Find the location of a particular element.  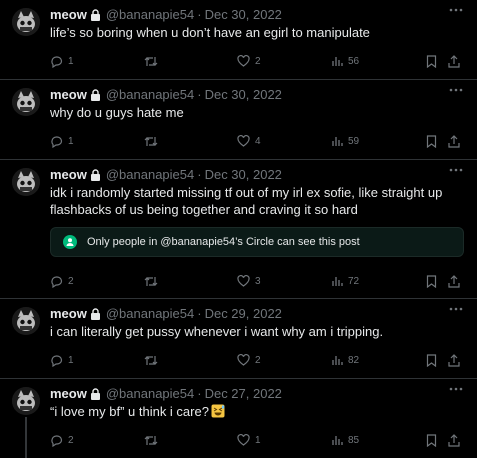

tweet-actions: 1 2 56 is located at coordinates (256, 61).